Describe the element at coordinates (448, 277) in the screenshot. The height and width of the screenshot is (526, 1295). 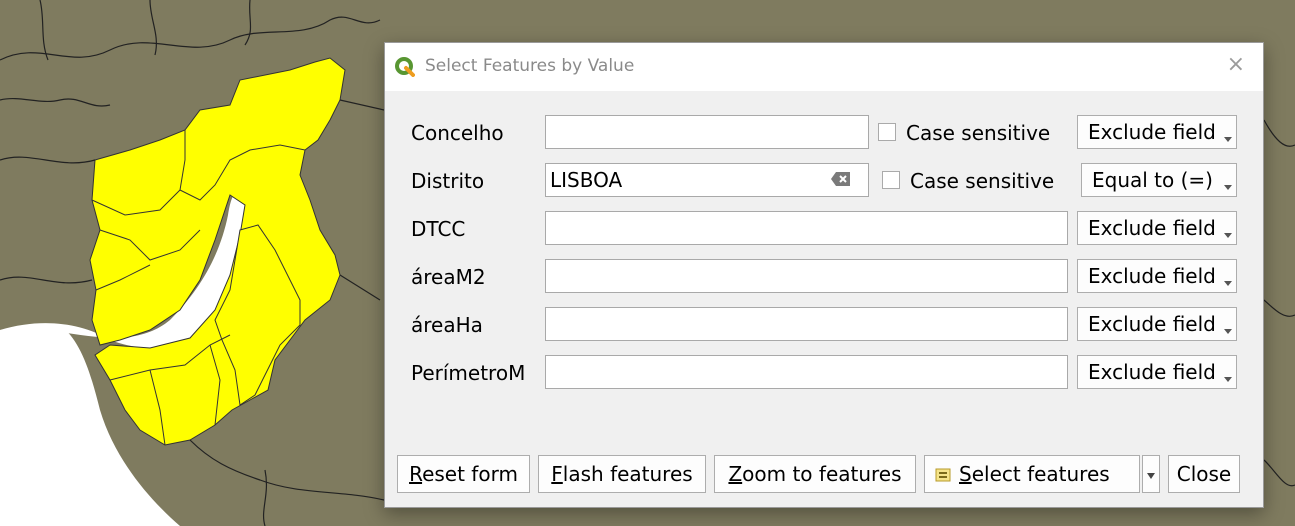
I see `field-label: áreaM2` at that location.